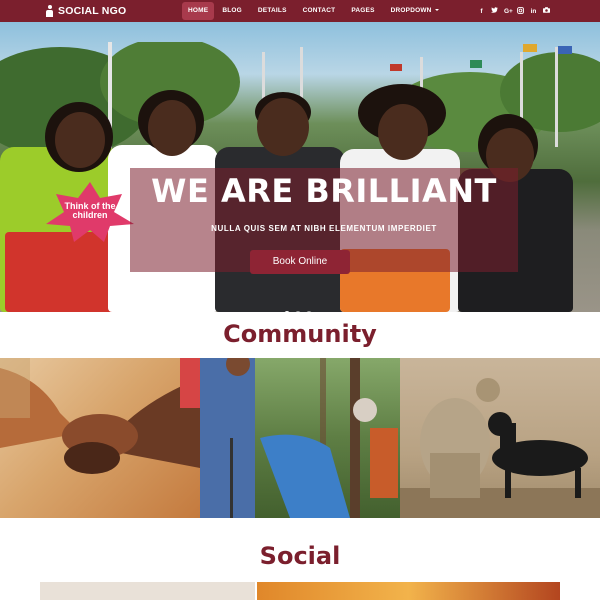 The width and height of the screenshot is (600, 600). I want to click on nav-item-details: DETAILS, so click(272, 11).